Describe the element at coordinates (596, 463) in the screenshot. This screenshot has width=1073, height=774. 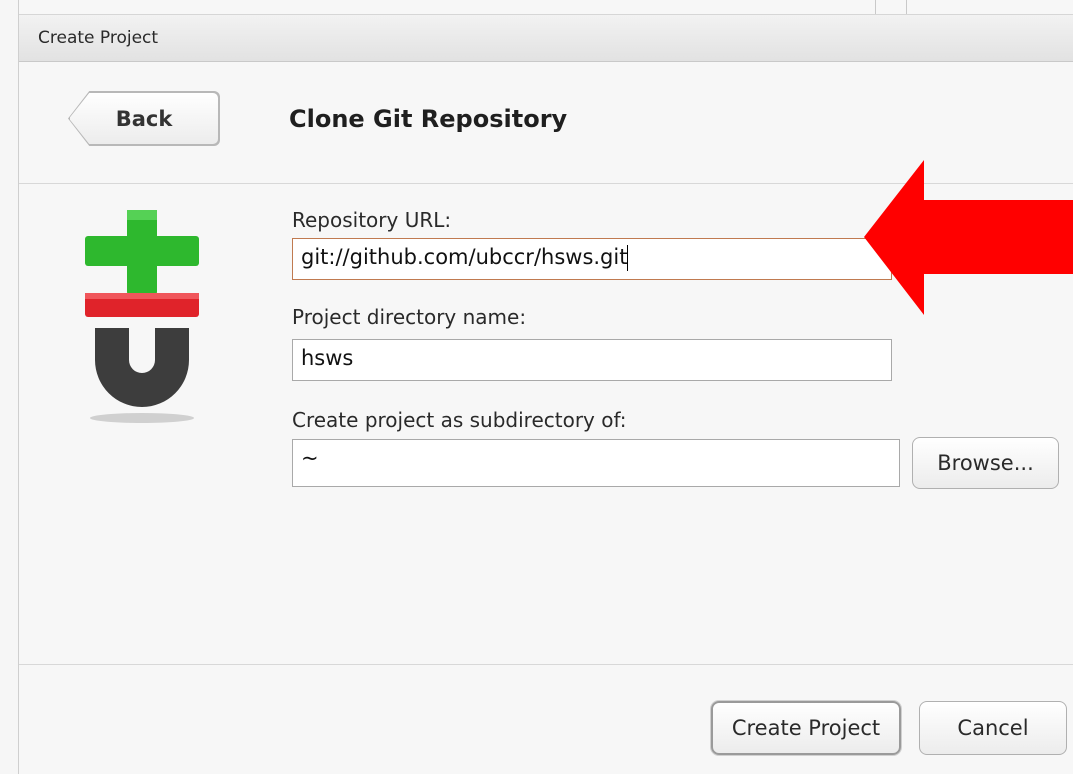
I see `subdirectory-input: ~` at that location.